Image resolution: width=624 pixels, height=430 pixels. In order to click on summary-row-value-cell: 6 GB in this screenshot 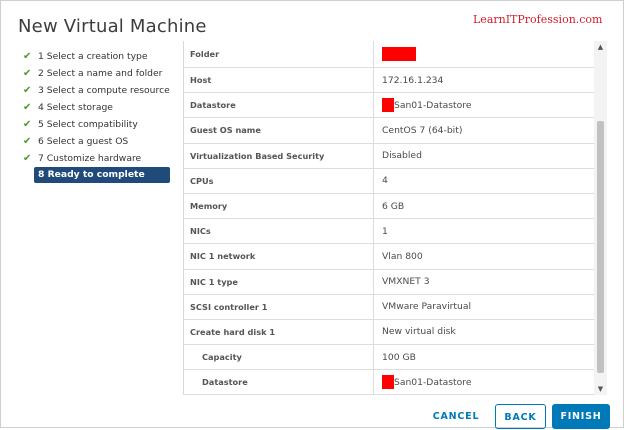, I will do `click(485, 206)`.